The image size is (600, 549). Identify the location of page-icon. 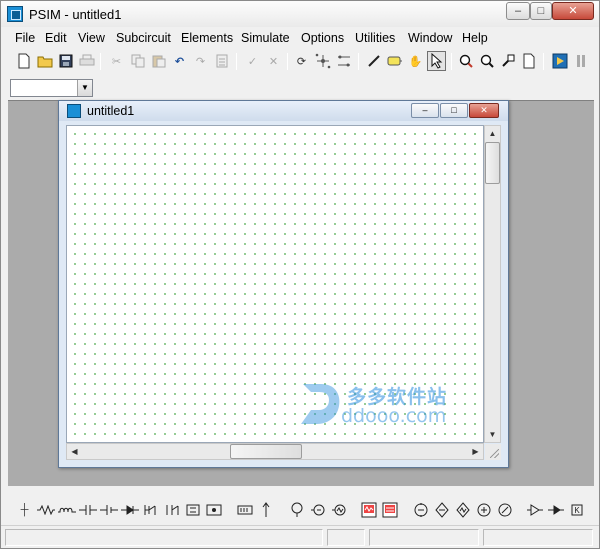
(528, 61).